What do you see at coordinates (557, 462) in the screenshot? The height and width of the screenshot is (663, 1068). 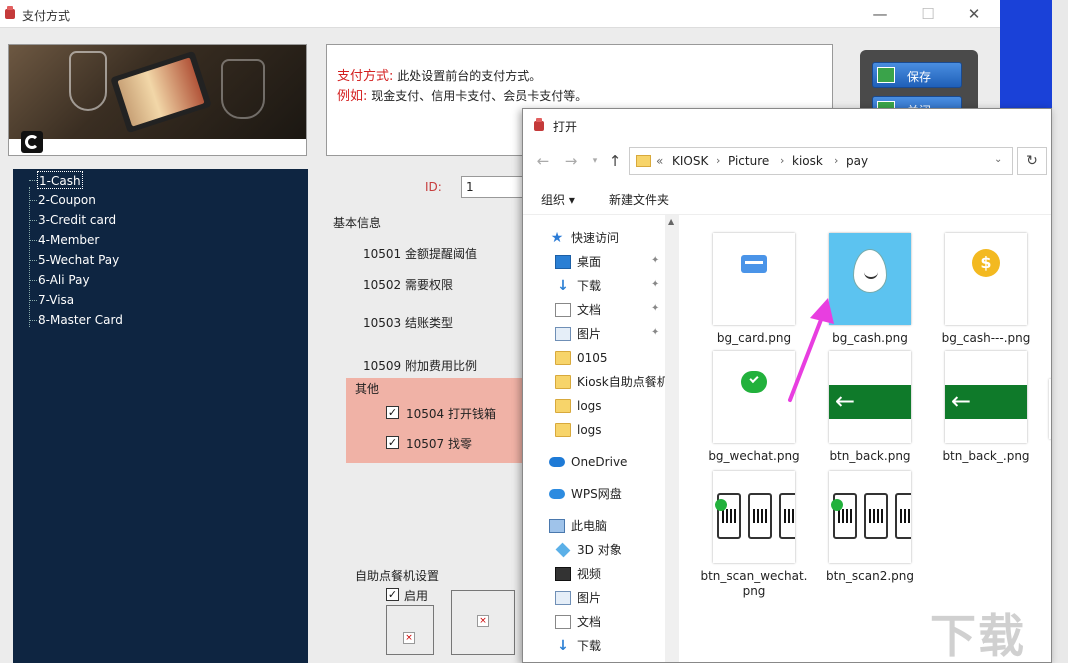 I see `cloud-icon` at bounding box center [557, 462].